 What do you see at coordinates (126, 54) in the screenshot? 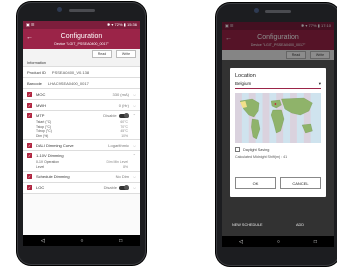
I see `write-button: Write` at bounding box center [126, 54].